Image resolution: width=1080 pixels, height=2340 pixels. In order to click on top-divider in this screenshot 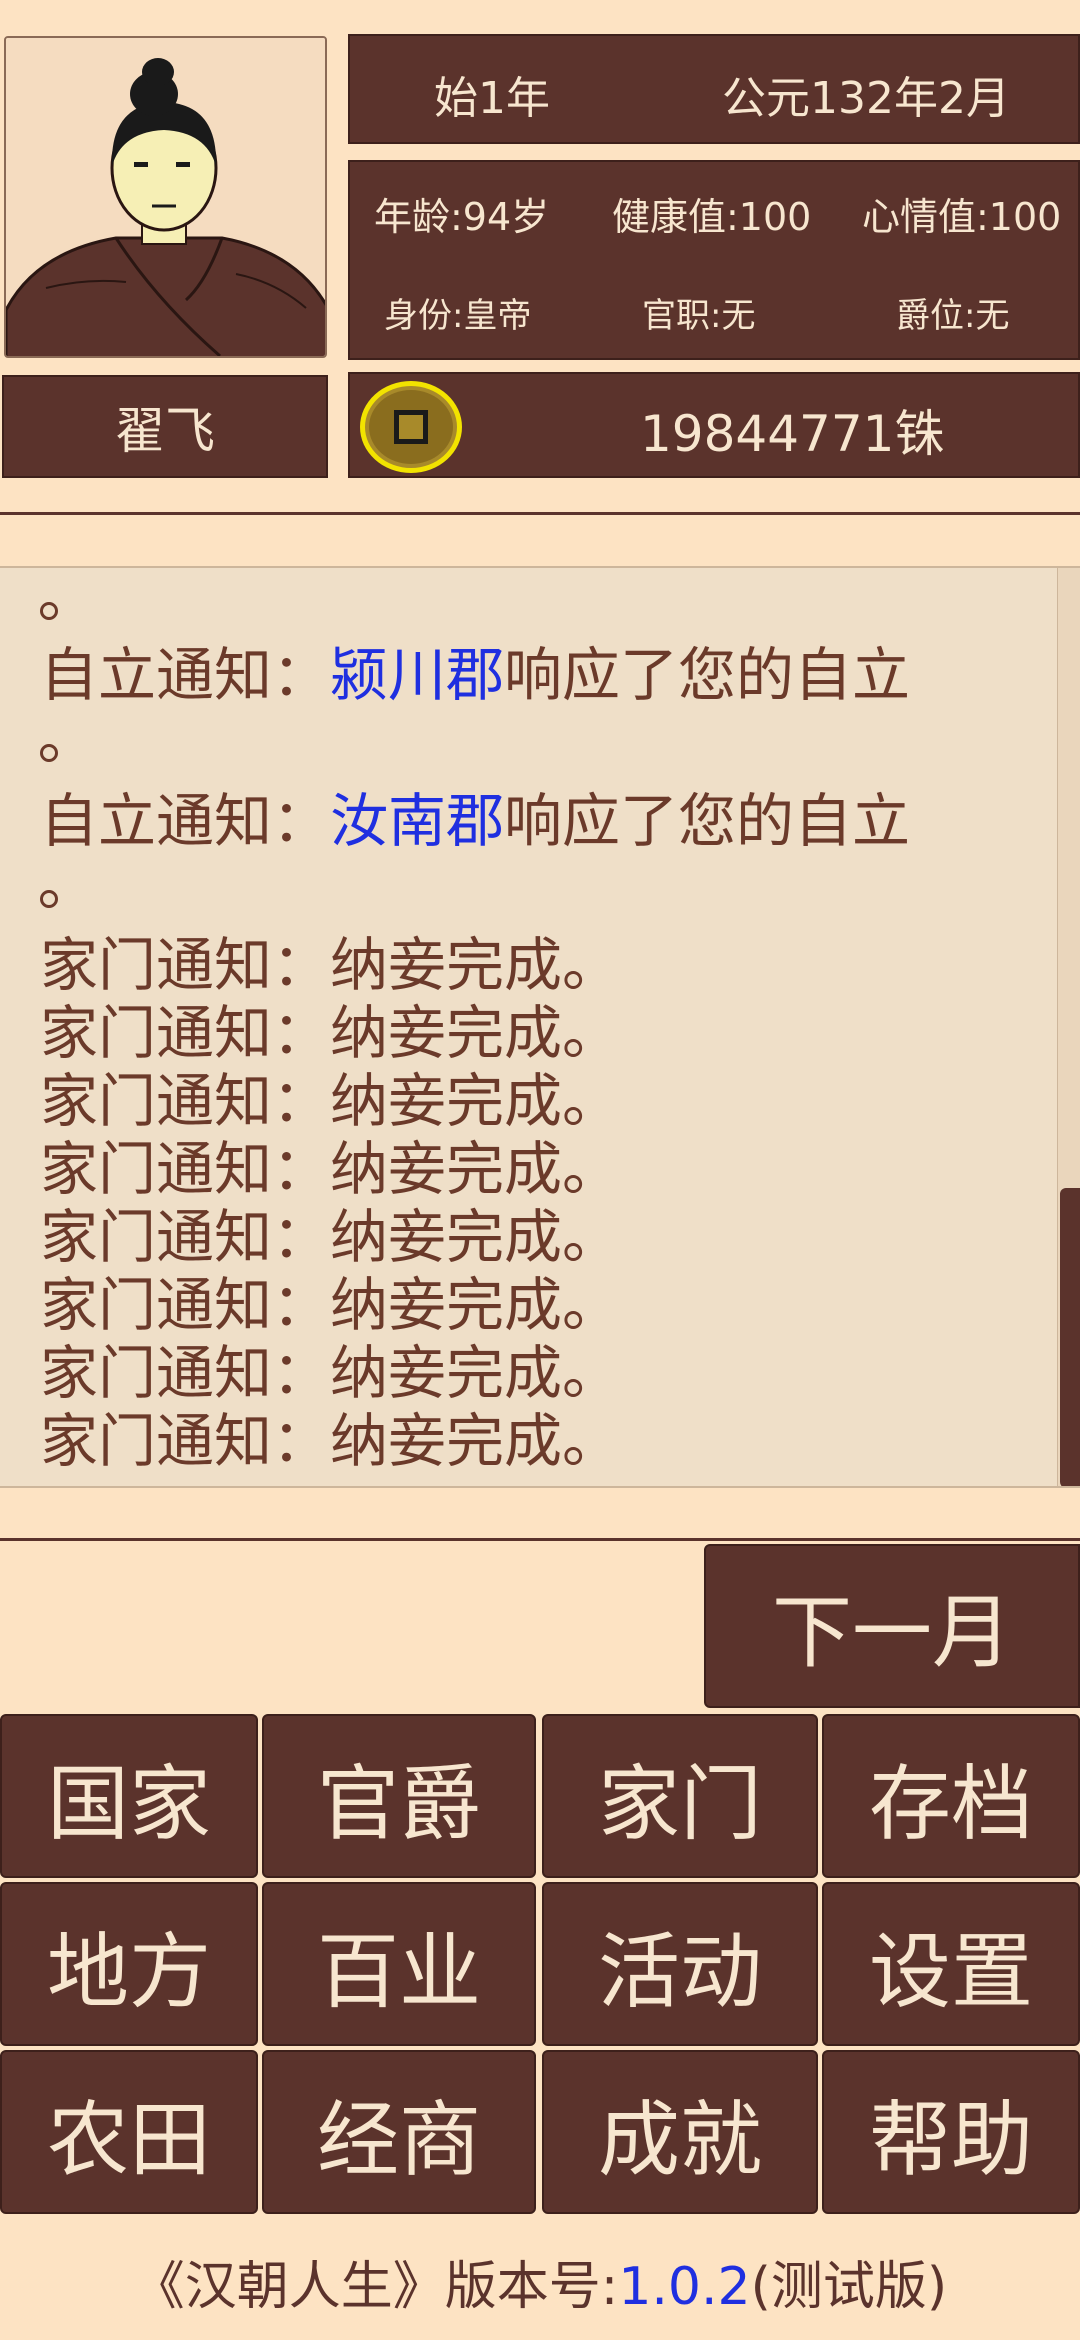, I will do `click(540, 513)`.